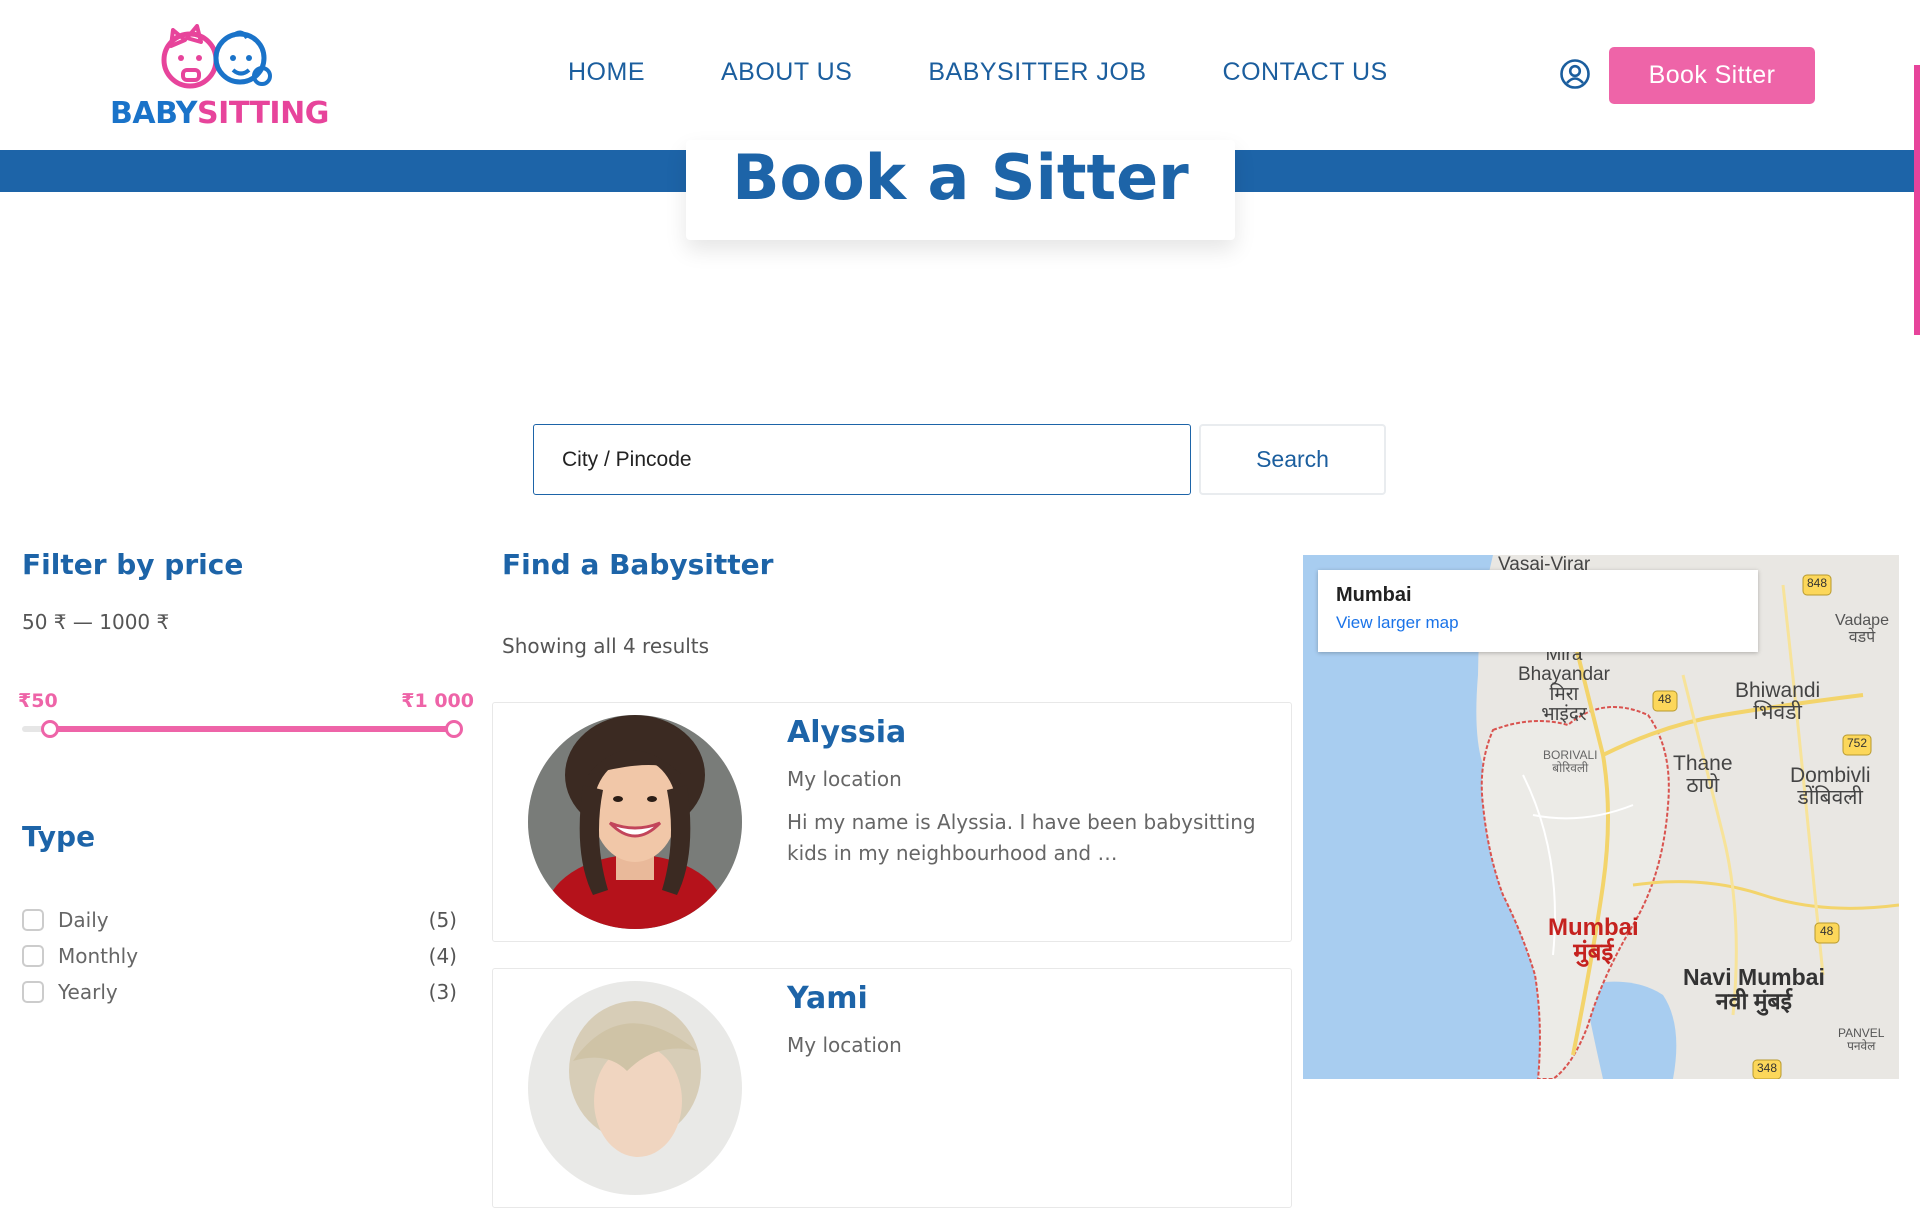 This screenshot has width=1920, height=1208. What do you see at coordinates (892, 1088) in the screenshot?
I see `sitter-card: Yami My location` at bounding box center [892, 1088].